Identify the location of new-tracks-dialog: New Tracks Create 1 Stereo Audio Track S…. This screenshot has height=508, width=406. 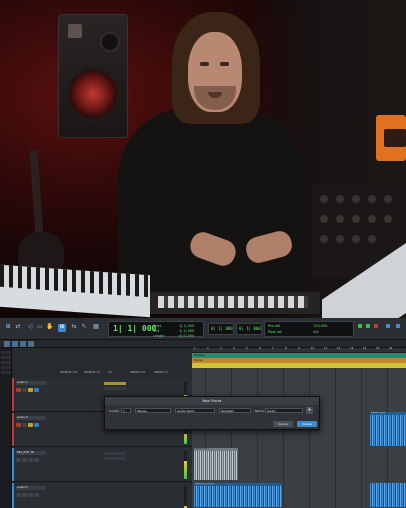
(212, 413).